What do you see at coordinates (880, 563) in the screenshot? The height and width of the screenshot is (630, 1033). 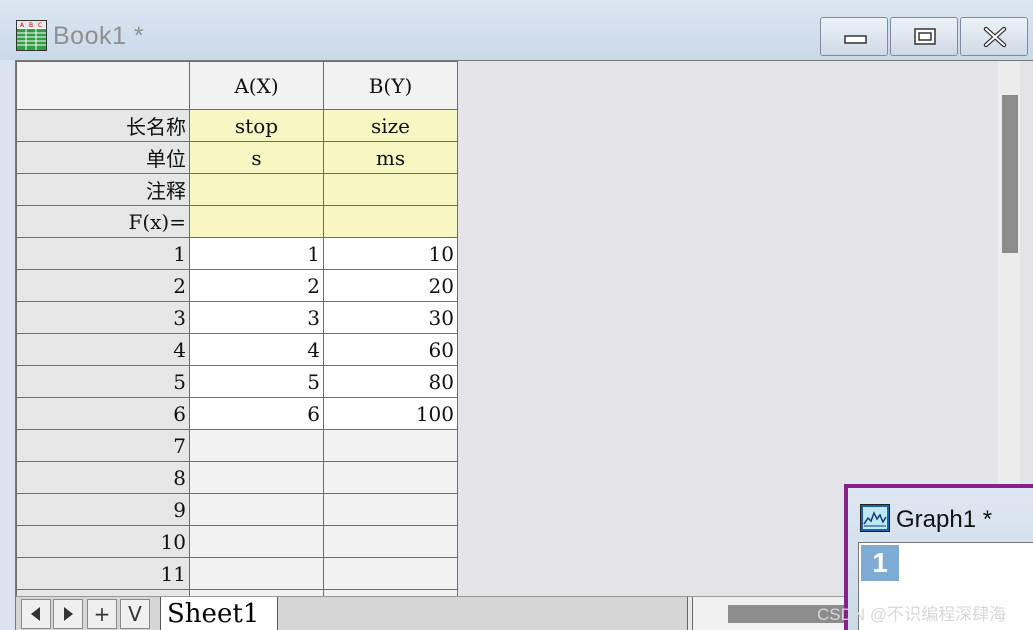 I see `layer-indicator: 1` at bounding box center [880, 563].